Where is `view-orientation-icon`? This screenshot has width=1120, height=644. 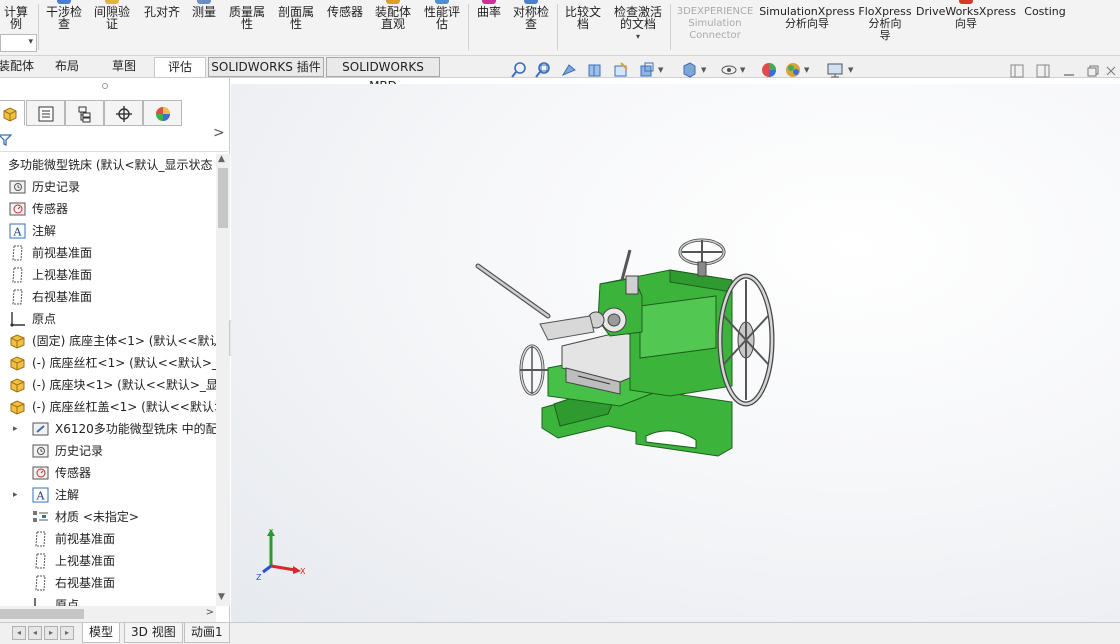 view-orientation-icon is located at coordinates (647, 70).